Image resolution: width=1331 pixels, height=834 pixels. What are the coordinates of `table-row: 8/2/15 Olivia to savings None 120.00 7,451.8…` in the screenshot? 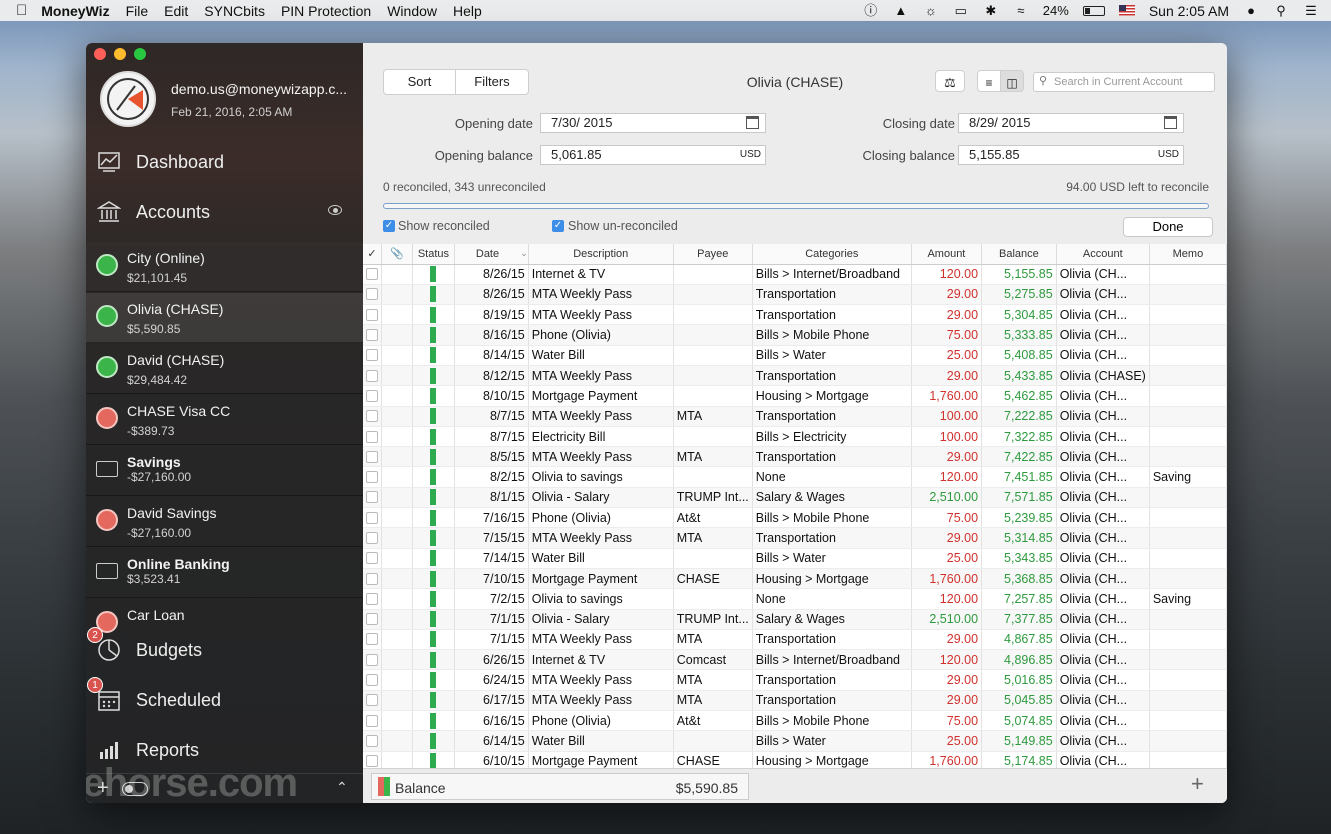 It's located at (795, 477).